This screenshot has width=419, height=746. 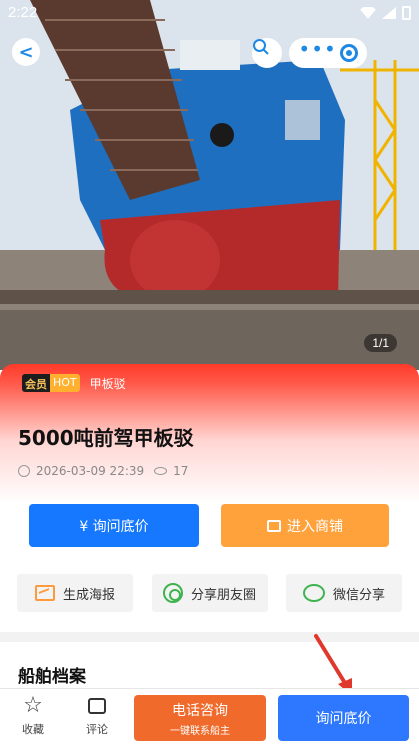 What do you see at coordinates (88, 595) in the screenshot?
I see `poster-label: 生成海报` at bounding box center [88, 595].